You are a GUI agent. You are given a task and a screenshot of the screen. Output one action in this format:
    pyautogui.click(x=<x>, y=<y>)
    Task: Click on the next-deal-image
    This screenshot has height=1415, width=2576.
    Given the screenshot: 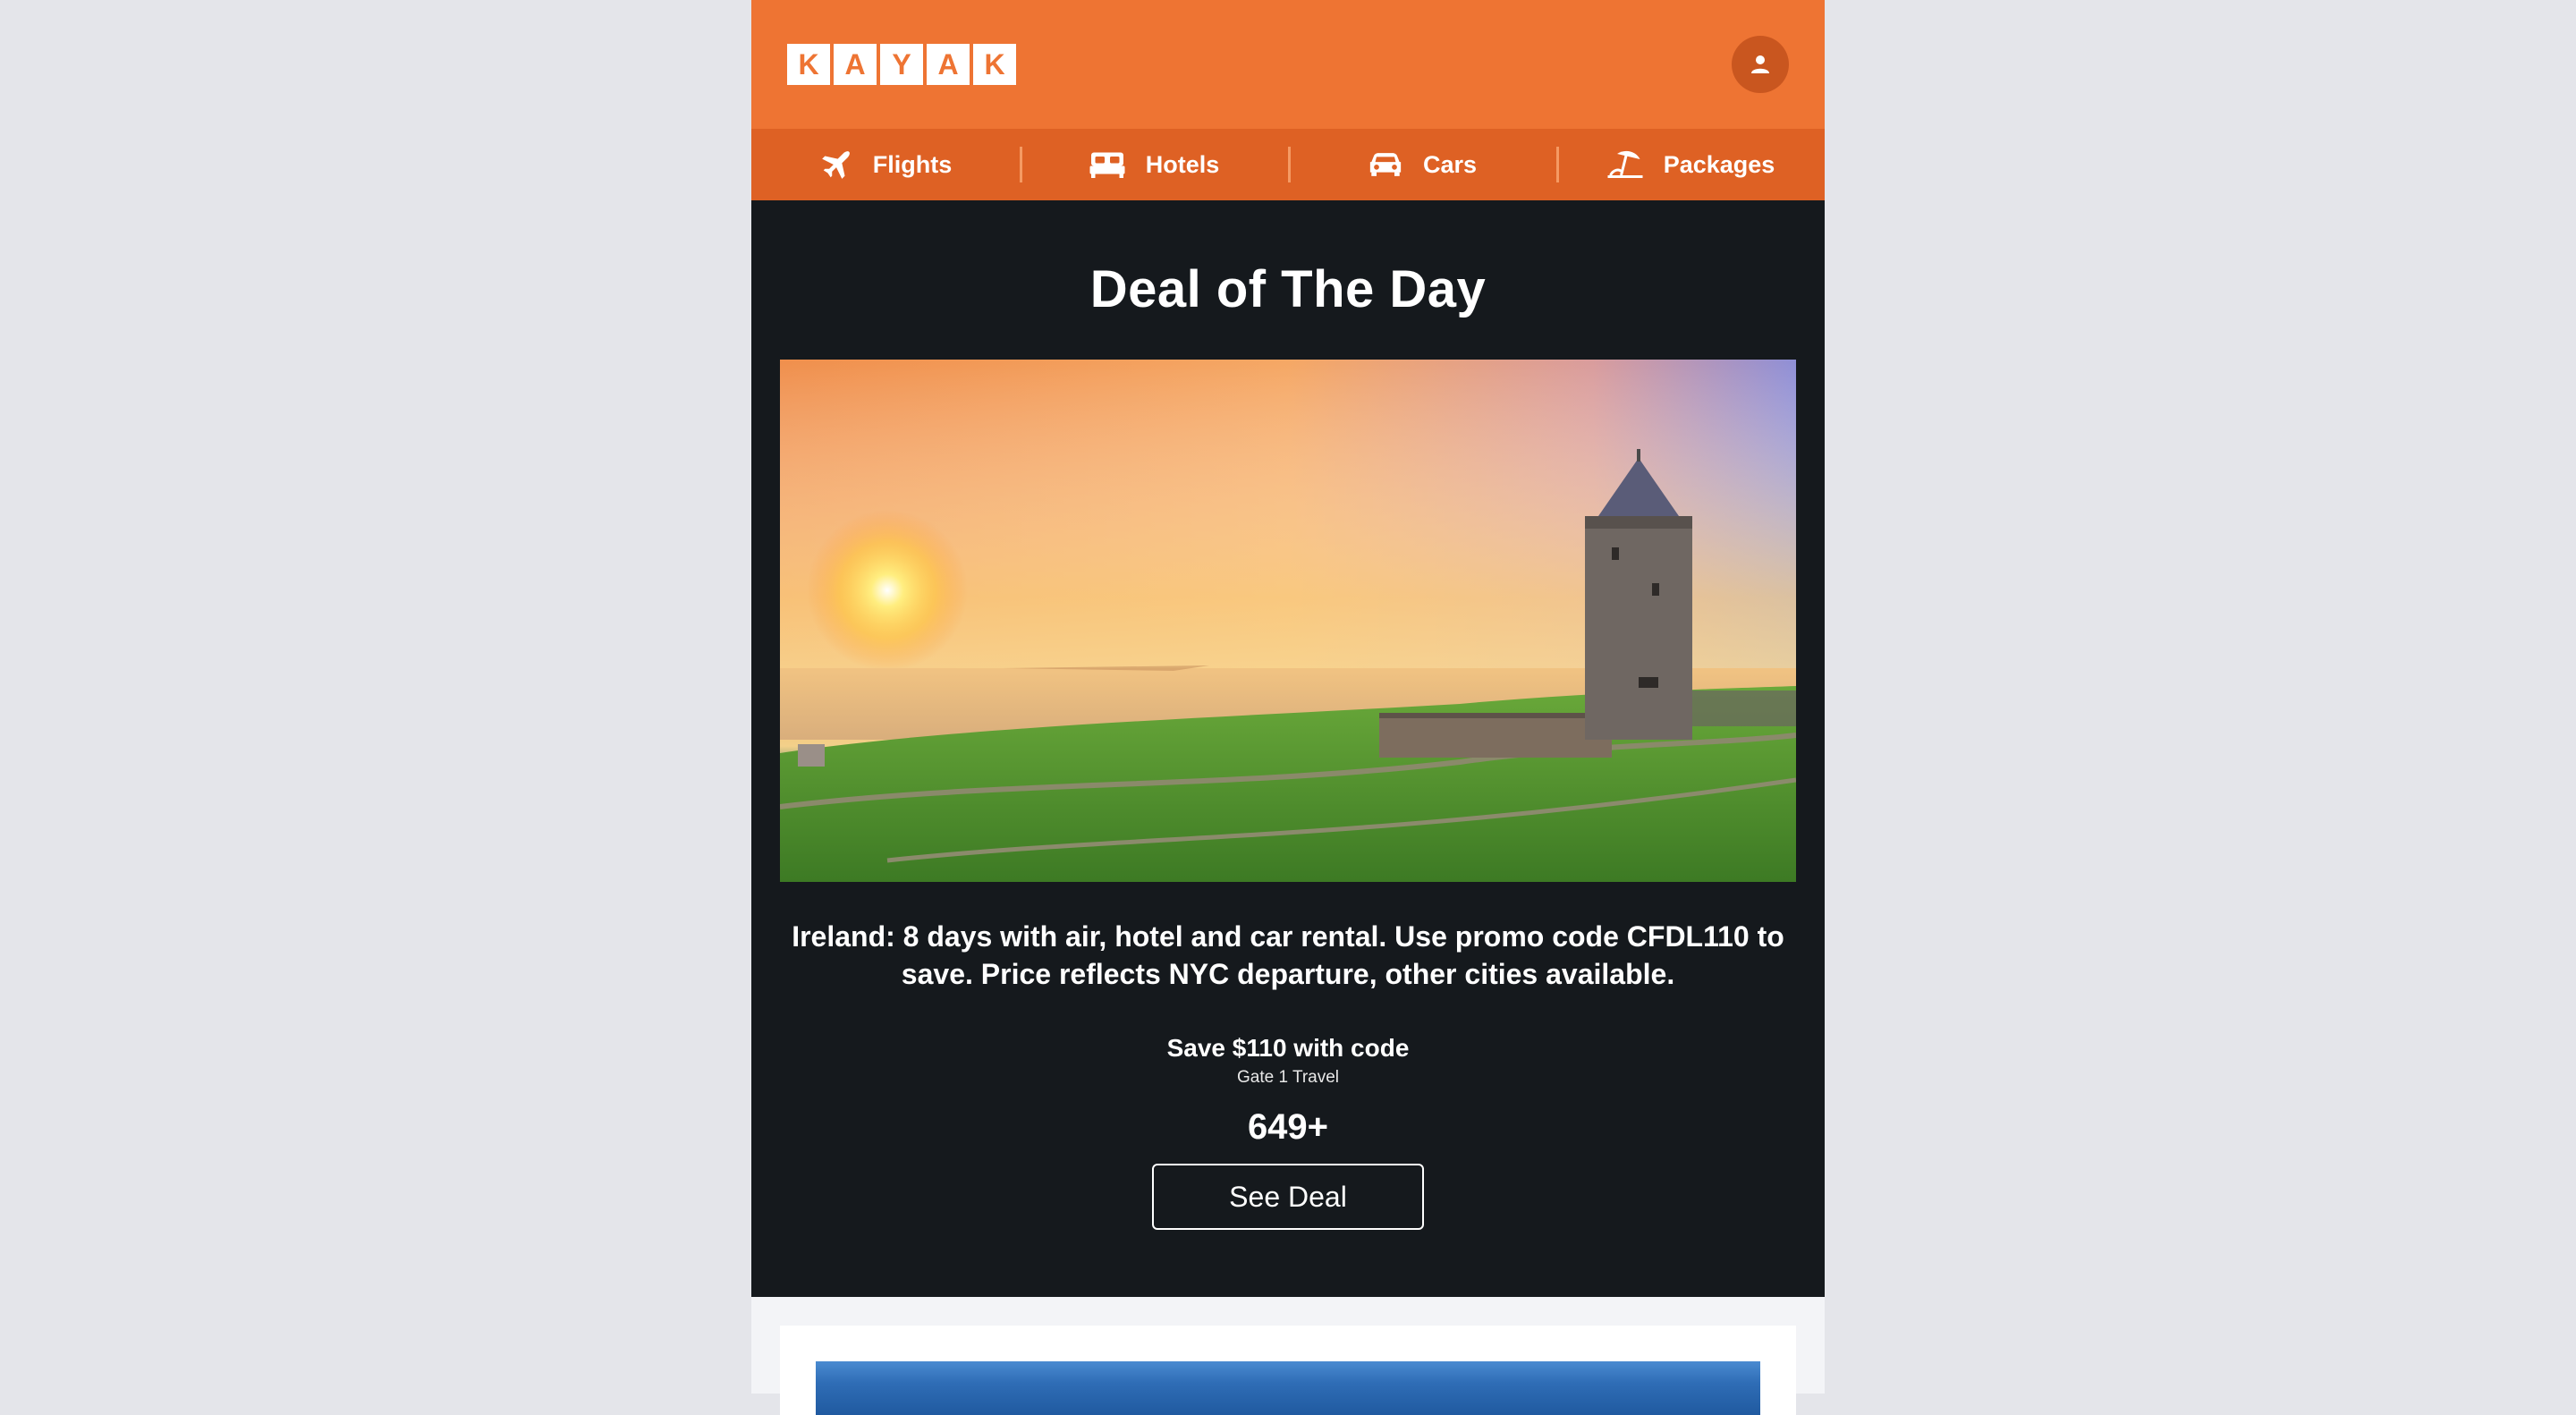 What is the action you would take?
    pyautogui.click(x=1288, y=1388)
    